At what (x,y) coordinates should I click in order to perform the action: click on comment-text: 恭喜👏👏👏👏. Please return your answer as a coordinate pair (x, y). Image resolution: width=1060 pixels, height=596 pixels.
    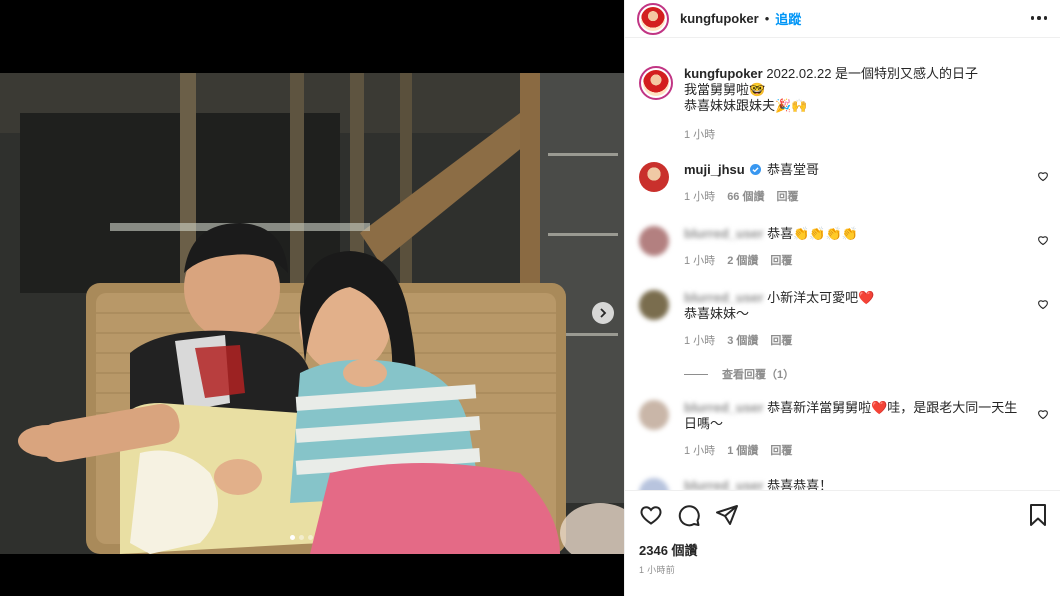
    Looking at the image, I should click on (812, 233).